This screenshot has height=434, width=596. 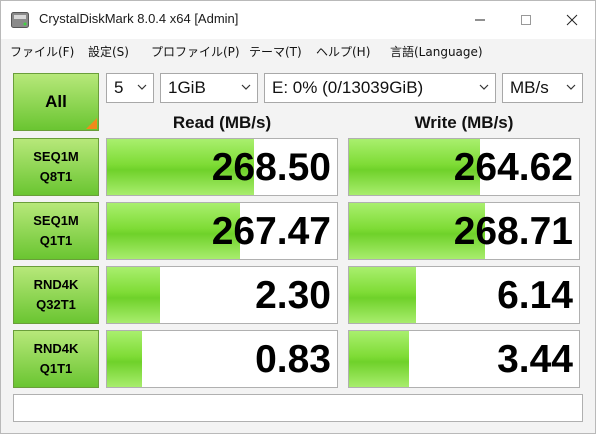 I want to click on write-value: 264.62, so click(x=513, y=167).